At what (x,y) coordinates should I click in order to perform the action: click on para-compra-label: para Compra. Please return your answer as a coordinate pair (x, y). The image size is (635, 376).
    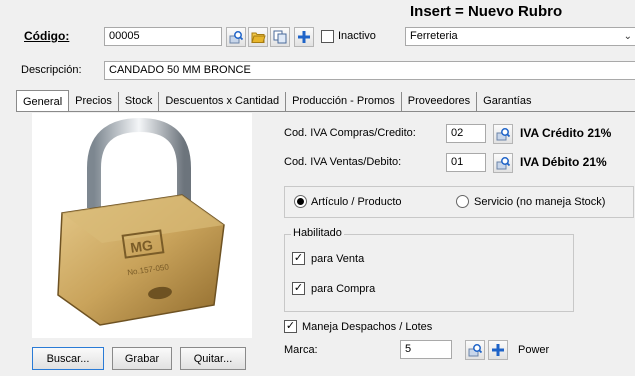
    Looking at the image, I should click on (343, 289).